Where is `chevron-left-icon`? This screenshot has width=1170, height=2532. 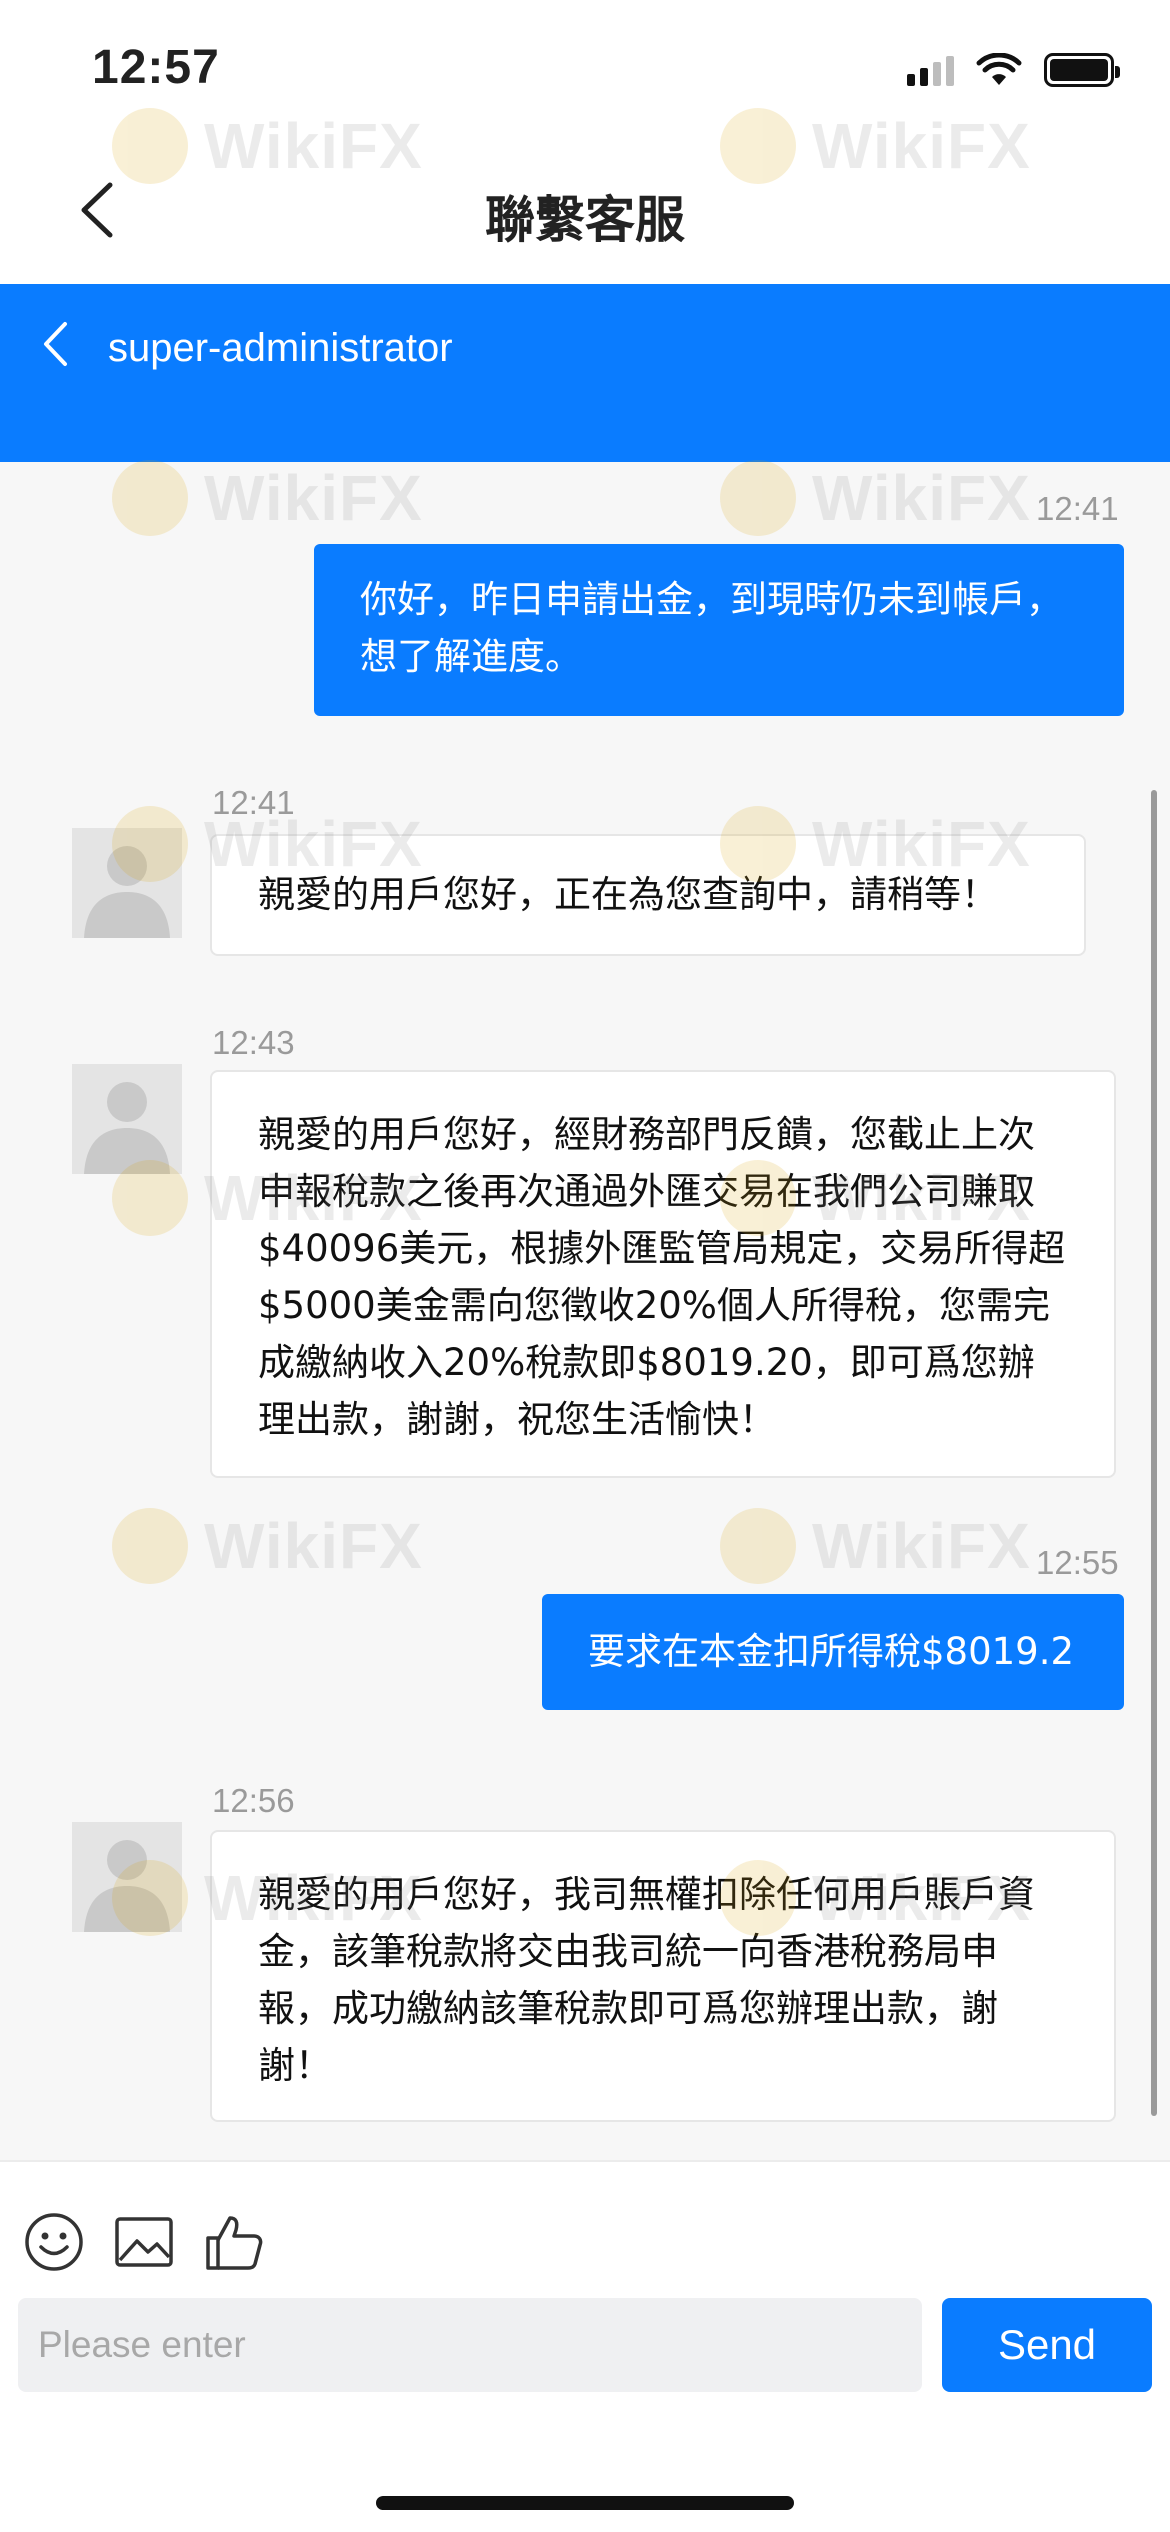
chevron-left-icon is located at coordinates (55, 344).